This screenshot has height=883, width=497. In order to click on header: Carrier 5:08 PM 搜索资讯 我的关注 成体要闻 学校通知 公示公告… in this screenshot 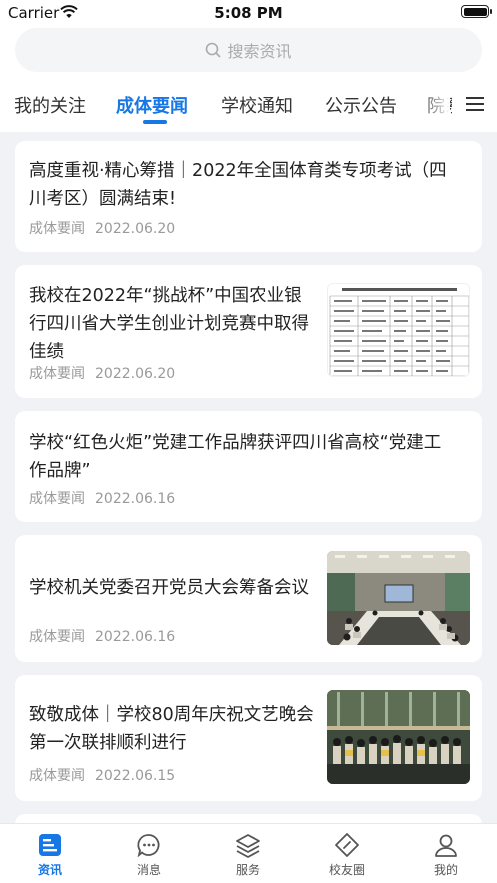, I will do `click(248, 66)`.